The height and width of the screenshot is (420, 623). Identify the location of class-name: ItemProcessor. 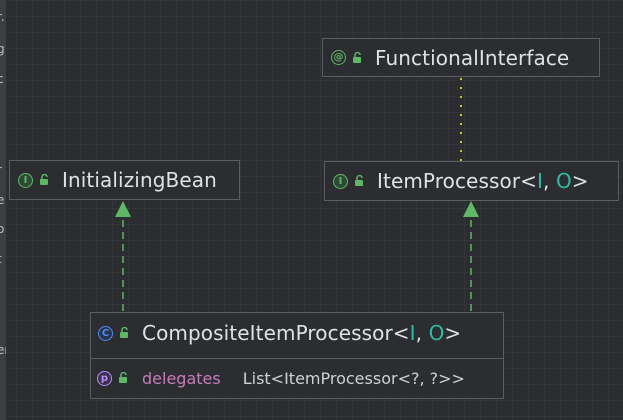
(449, 181).